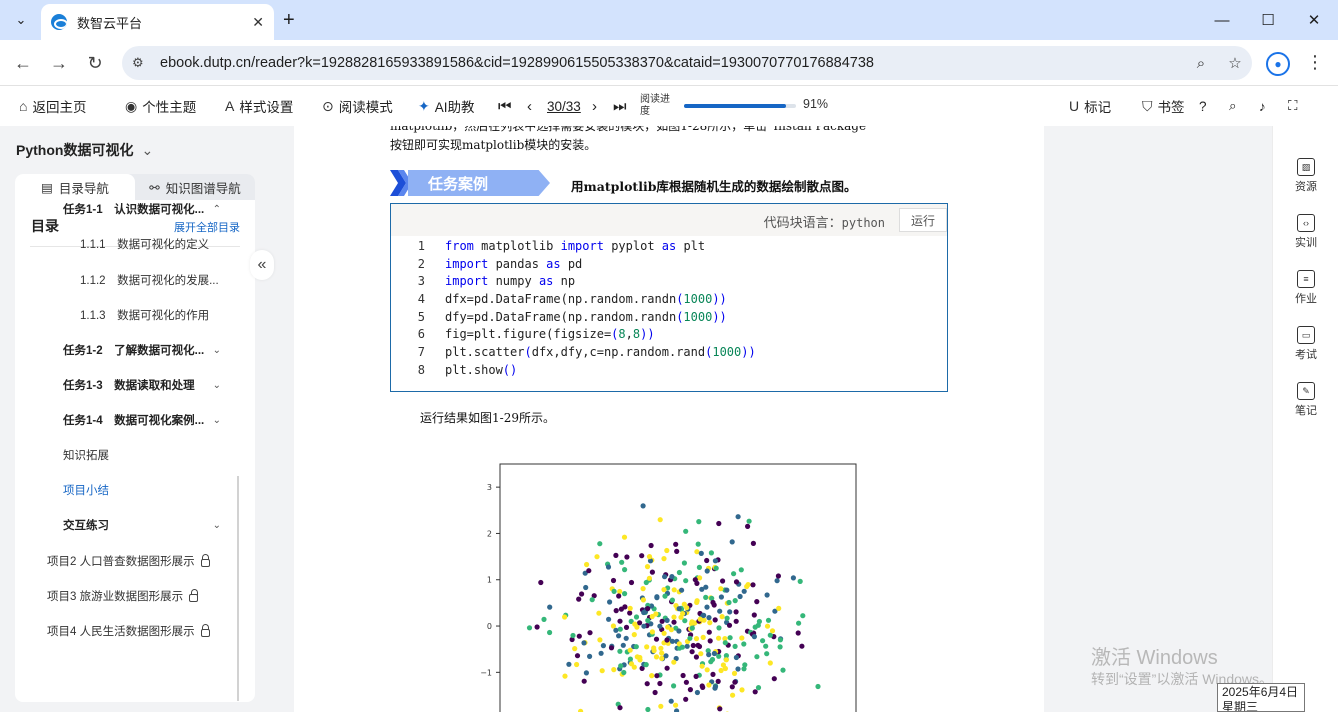 The height and width of the screenshot is (712, 1338). I want to click on toc-item: 交互练习 ⌄, so click(125, 525).